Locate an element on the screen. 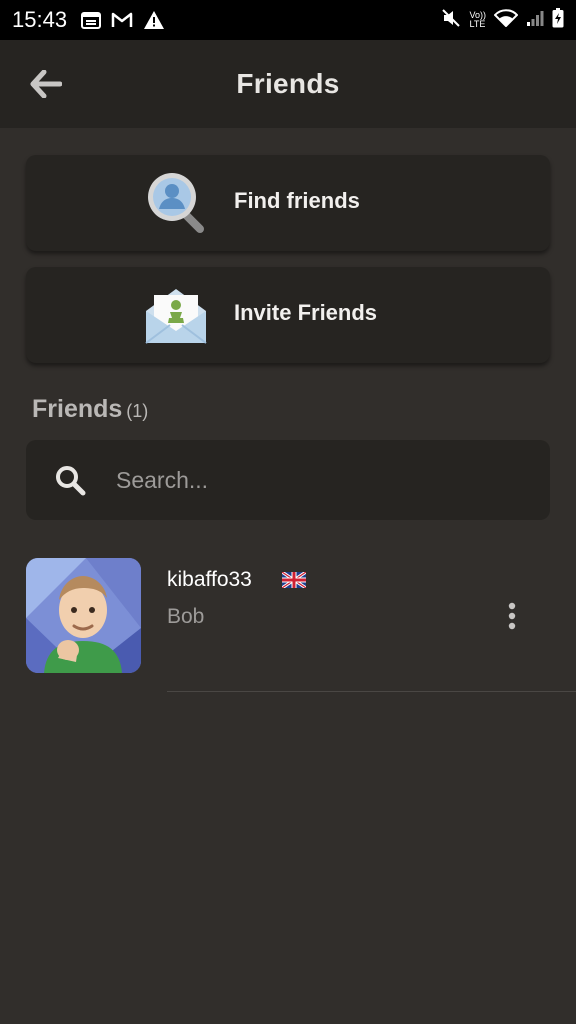  signal-icon is located at coordinates (535, 20).